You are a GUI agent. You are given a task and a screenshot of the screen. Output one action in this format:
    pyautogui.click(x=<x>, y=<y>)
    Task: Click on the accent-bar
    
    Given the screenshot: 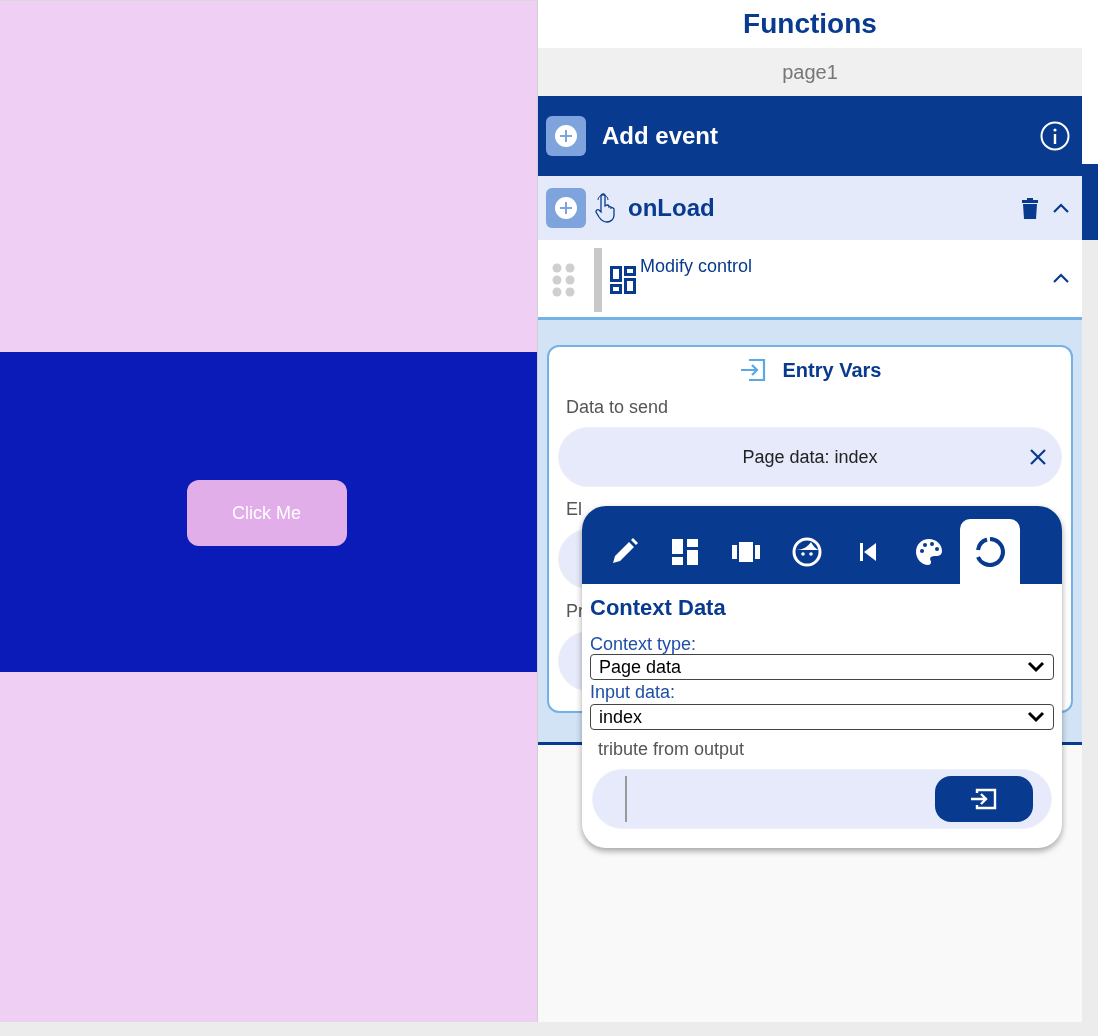 What is the action you would take?
    pyautogui.click(x=598, y=280)
    